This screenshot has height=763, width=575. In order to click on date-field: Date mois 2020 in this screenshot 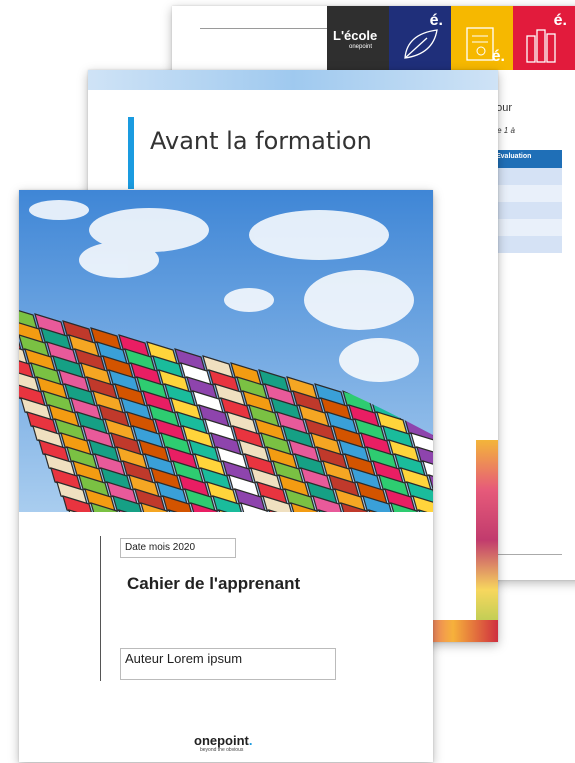, I will do `click(178, 548)`.